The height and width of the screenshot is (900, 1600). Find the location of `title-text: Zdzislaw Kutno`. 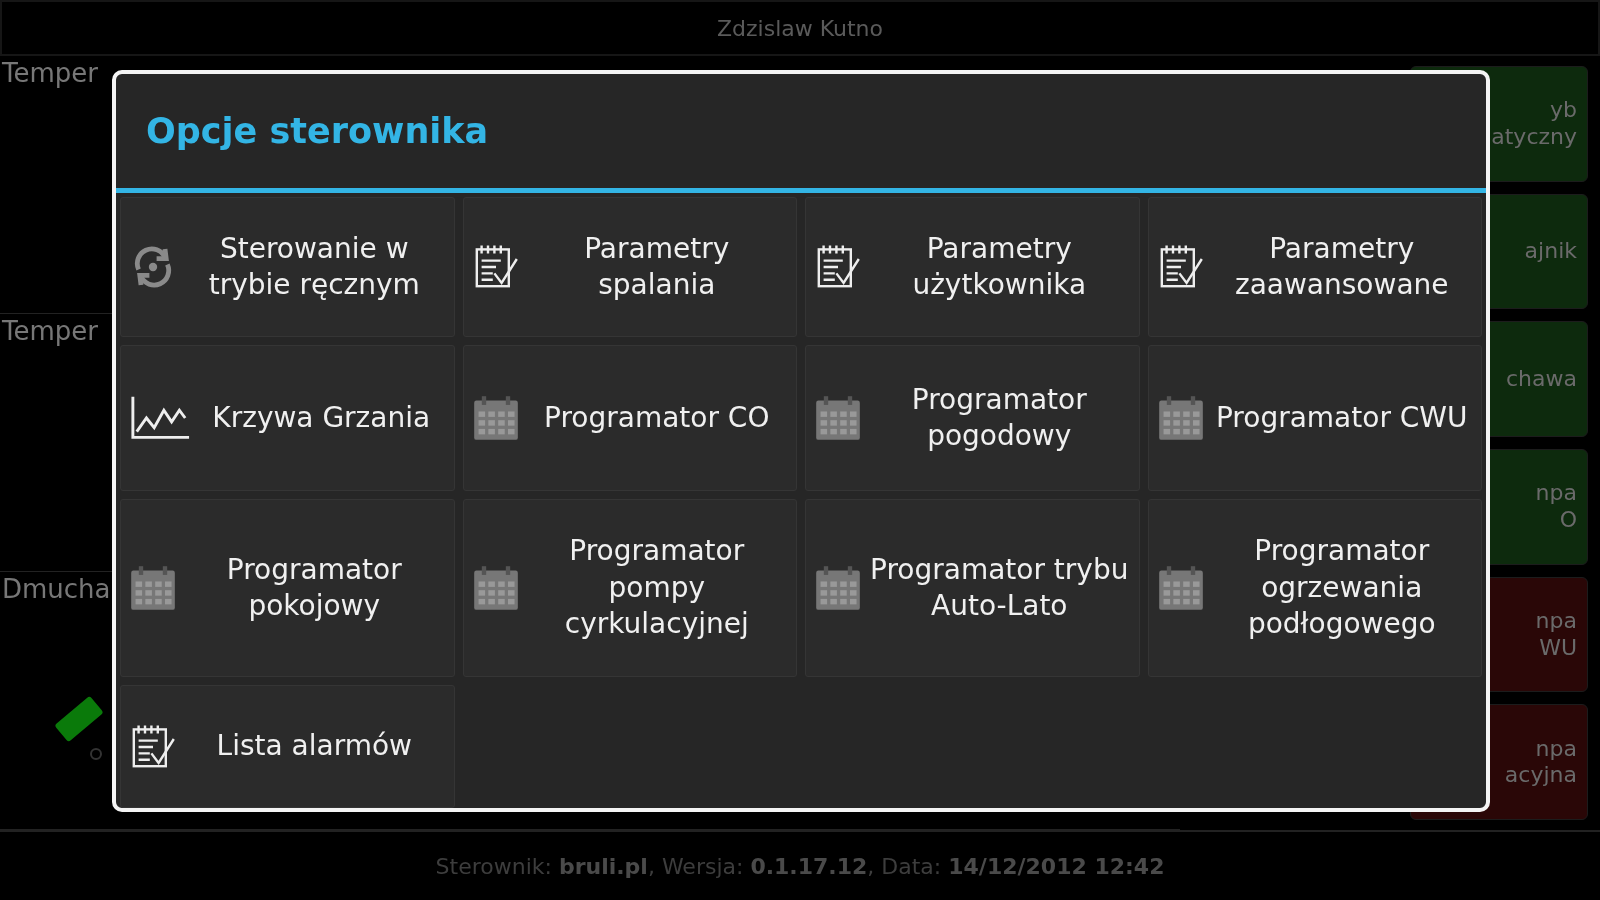

title-text: Zdzislaw Kutno is located at coordinates (799, 28).